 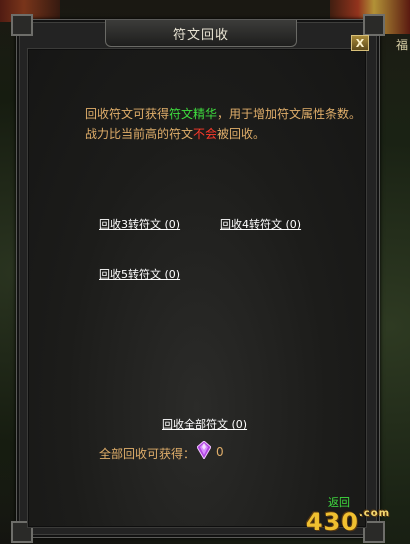 What do you see at coordinates (360, 43) in the screenshot?
I see `close-button: X` at bounding box center [360, 43].